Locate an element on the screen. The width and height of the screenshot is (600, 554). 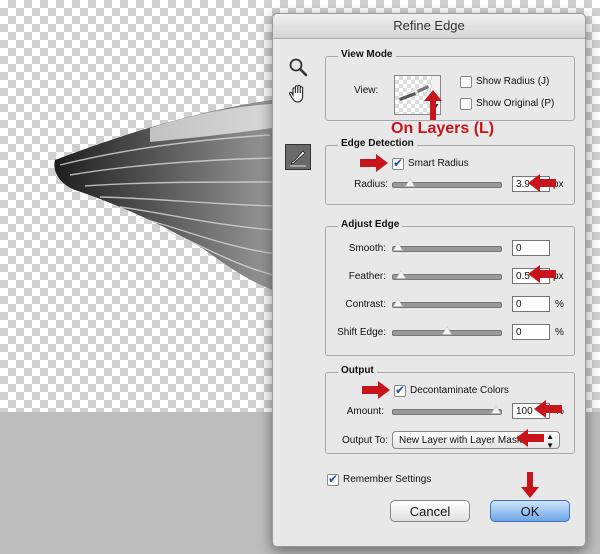
output-to-value: New Layer with Layer Mask is located at coordinates (460, 440).